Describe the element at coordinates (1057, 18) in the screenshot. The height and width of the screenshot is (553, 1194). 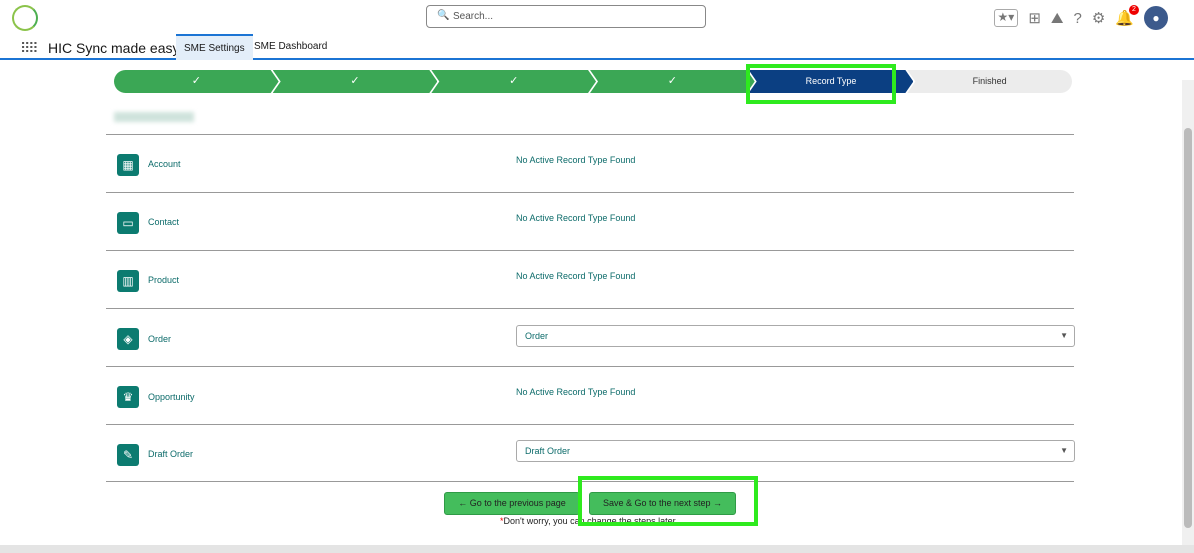
I see `trailhead-icon: ⛰` at that location.